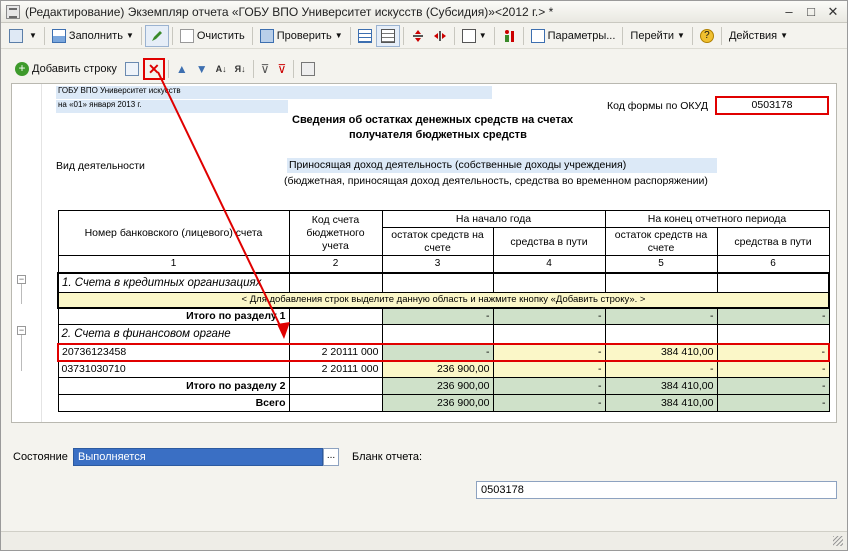 This screenshot has height=551, width=848. What do you see at coordinates (652, 35) in the screenshot?
I see `goto-label: Перейти` at bounding box center [652, 35].